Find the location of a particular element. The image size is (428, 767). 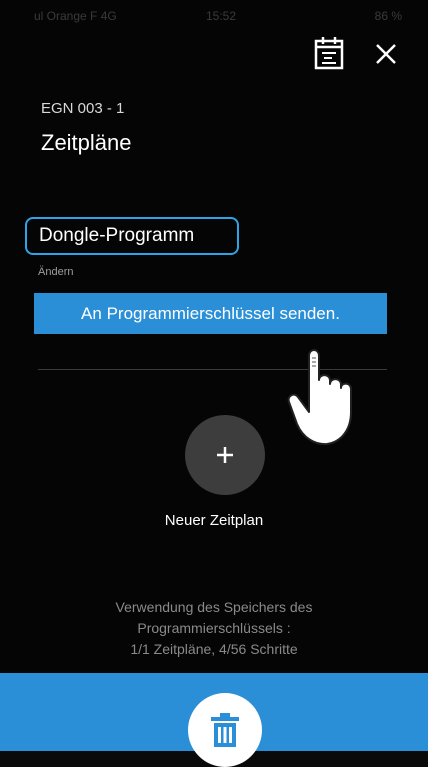

new-schedule-label: Neuer Zeitplan is located at coordinates (214, 520).